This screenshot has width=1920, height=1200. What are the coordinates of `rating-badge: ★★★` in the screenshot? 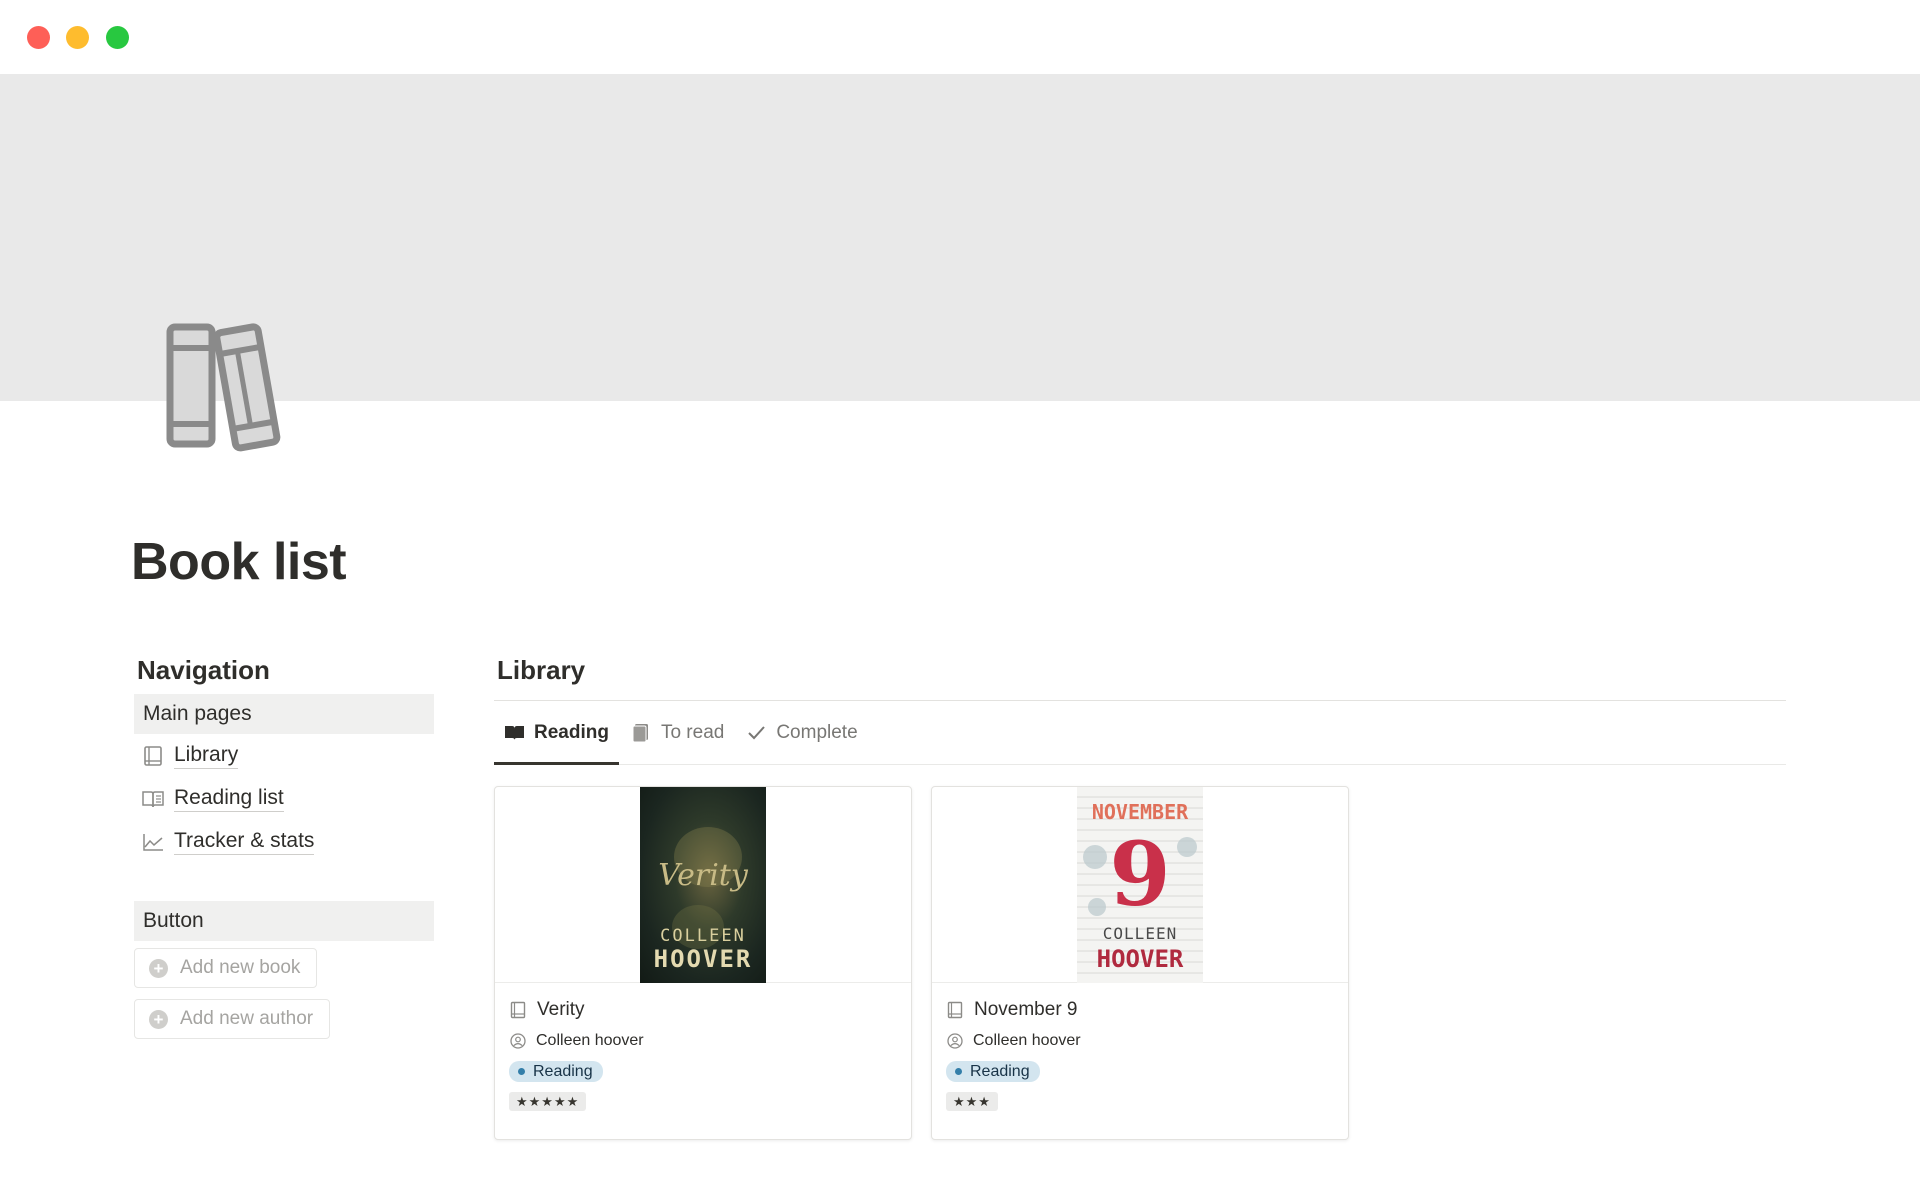 It's located at (972, 1101).